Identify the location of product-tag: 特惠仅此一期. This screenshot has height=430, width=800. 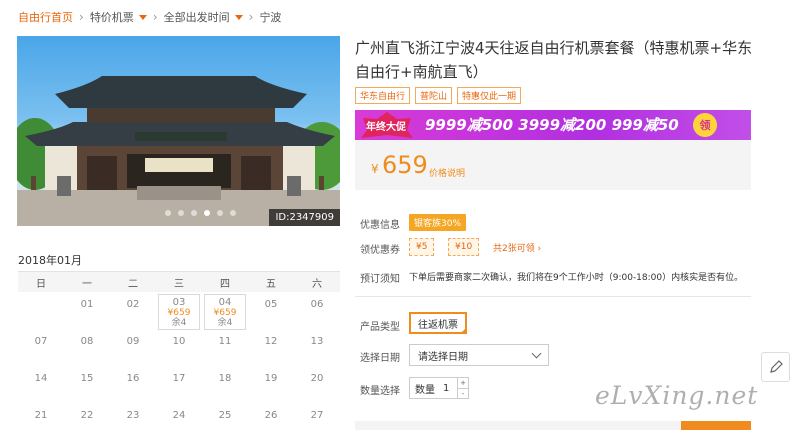
(489, 95).